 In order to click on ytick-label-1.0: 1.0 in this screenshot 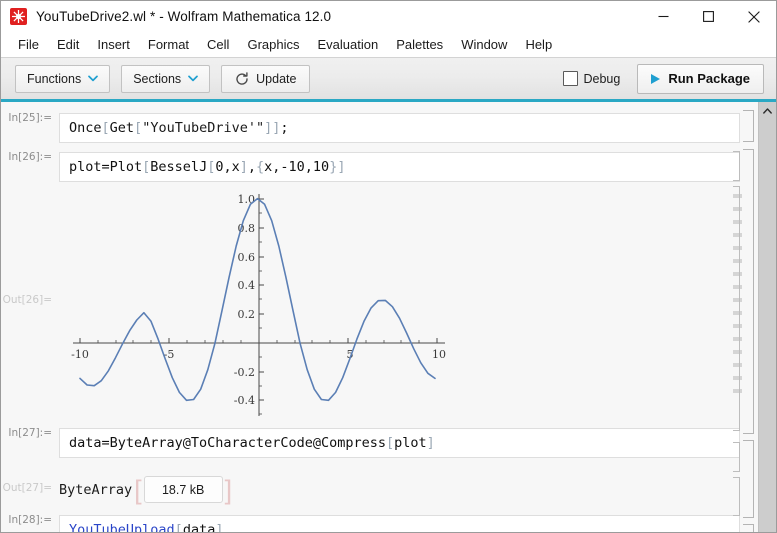, I will do `click(247, 199)`.